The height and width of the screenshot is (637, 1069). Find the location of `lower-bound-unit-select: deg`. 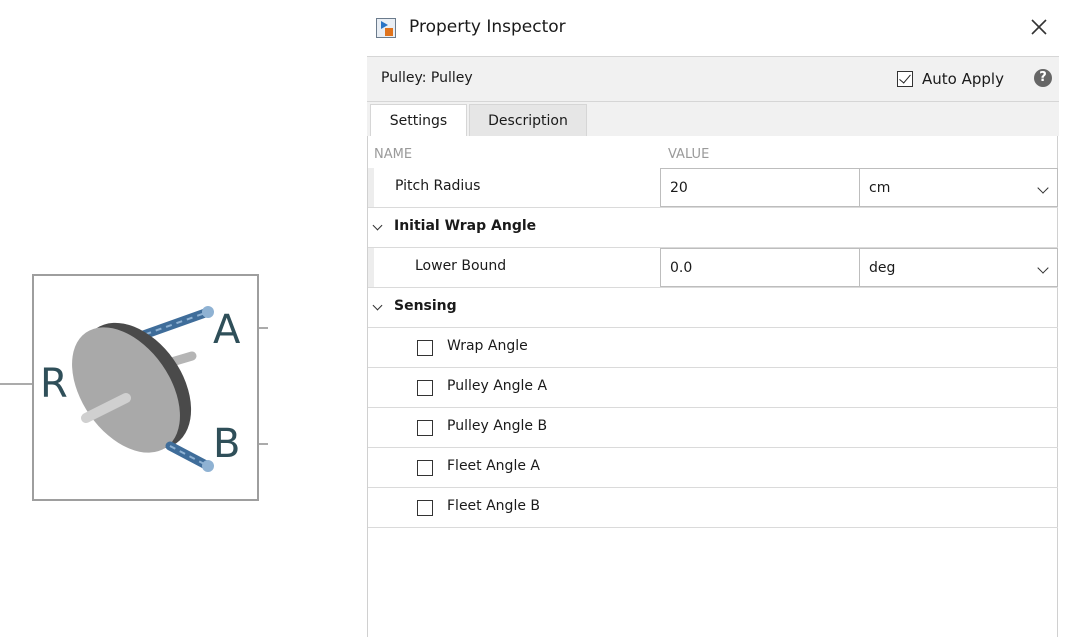

lower-bound-unit-select: deg is located at coordinates (958, 267).